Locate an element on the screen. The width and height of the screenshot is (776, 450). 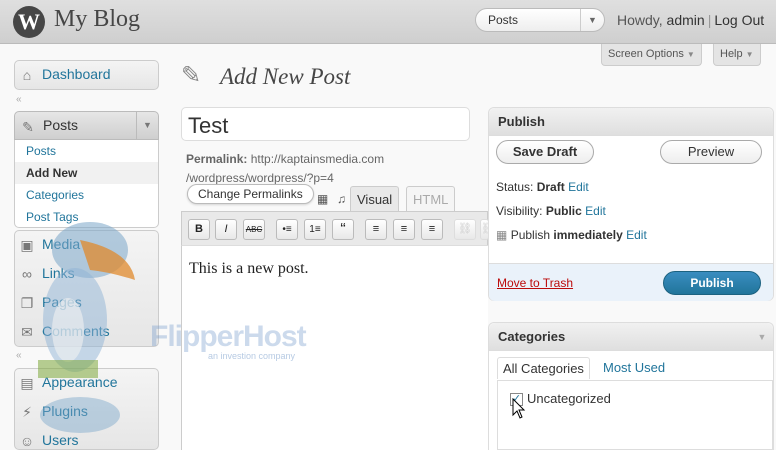
tab-most-used: Most Used is located at coordinates (634, 368).